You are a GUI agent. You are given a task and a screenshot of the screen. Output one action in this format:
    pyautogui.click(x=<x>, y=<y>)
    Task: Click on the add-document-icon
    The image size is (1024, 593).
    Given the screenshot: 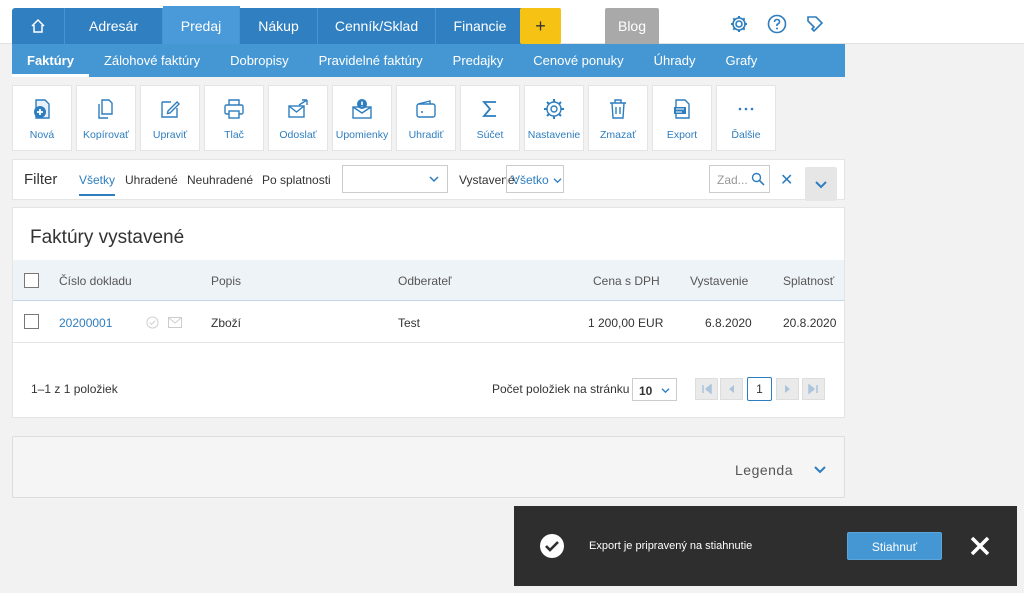 What is the action you would take?
    pyautogui.click(x=42, y=109)
    